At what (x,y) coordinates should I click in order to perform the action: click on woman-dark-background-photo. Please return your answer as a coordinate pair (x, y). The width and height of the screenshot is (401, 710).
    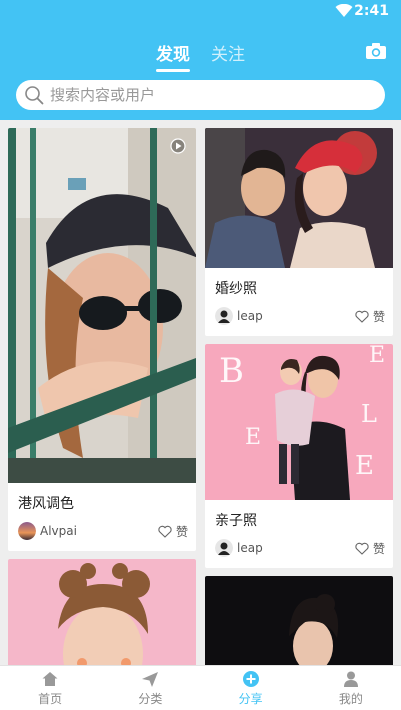
    Looking at the image, I should click on (299, 620).